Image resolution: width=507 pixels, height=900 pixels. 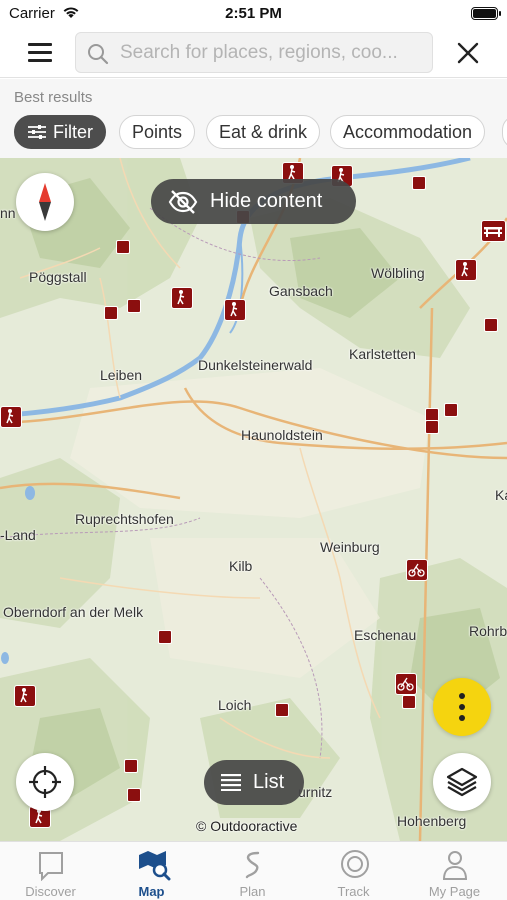 What do you see at coordinates (18, 535) in the screenshot?
I see `place-label: -Land` at bounding box center [18, 535].